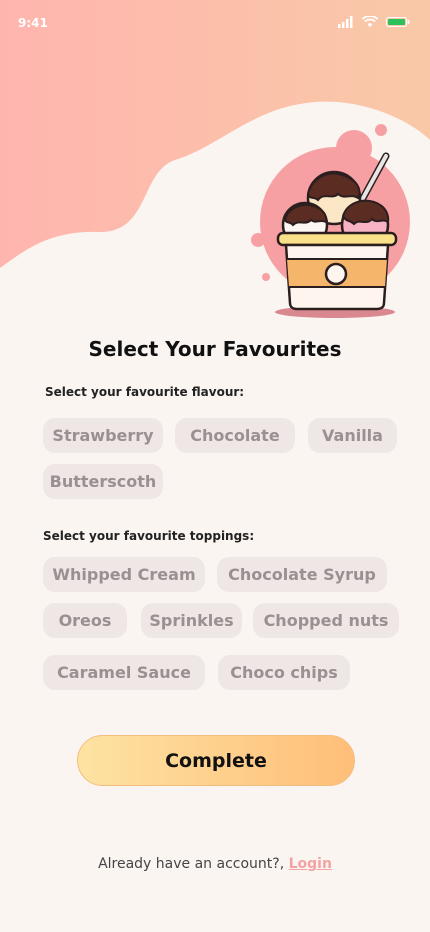  Describe the element at coordinates (326, 620) in the screenshot. I see `topping-chip-chopped-nuts: Chopped nuts` at that location.